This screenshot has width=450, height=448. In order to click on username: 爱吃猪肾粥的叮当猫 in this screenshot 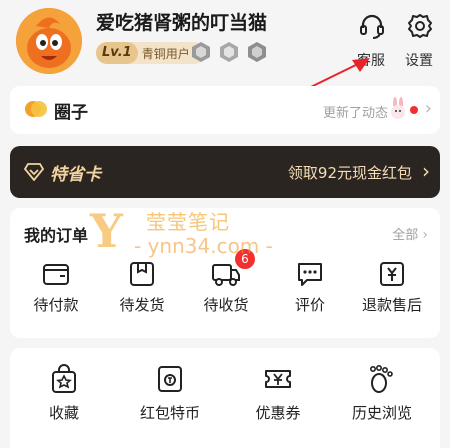, I will do `click(182, 23)`.